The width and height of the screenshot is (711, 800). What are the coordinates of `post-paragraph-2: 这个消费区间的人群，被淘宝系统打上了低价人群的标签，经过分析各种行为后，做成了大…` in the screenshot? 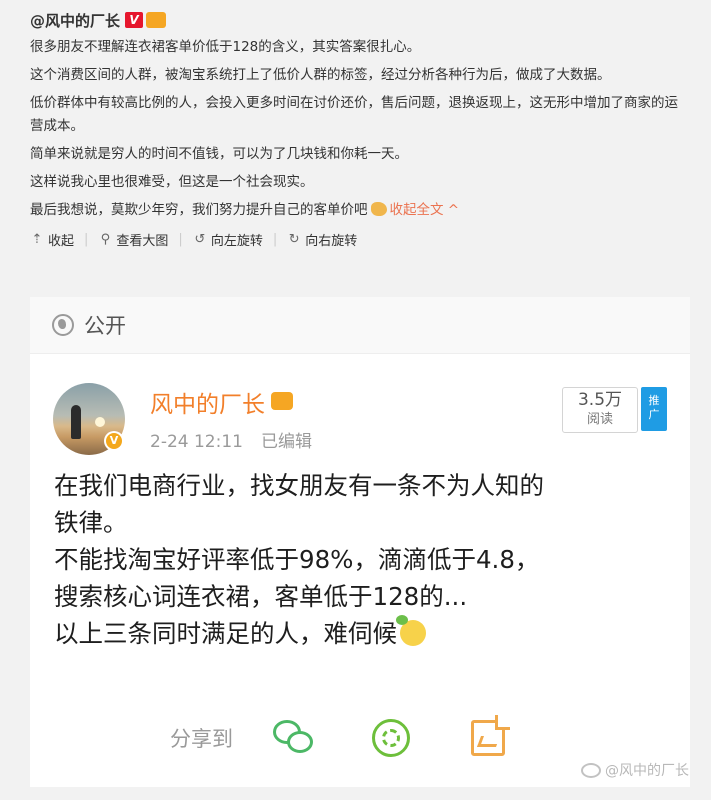 It's located at (320, 75).